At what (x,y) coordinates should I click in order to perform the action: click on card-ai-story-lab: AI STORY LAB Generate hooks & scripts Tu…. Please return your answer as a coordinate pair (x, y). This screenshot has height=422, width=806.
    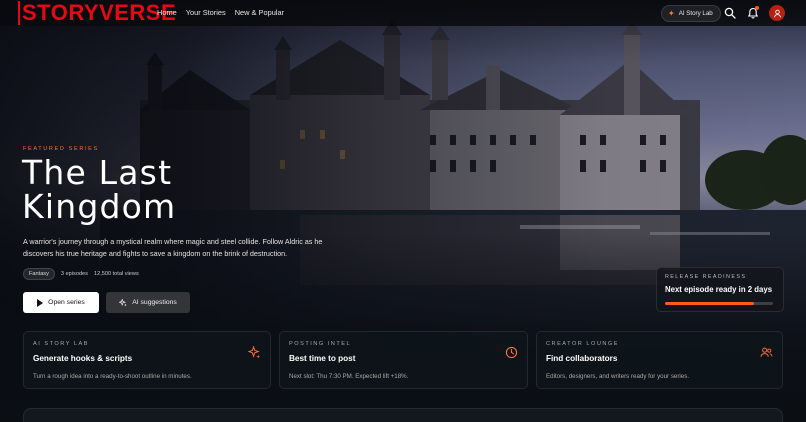
    Looking at the image, I should click on (147, 360).